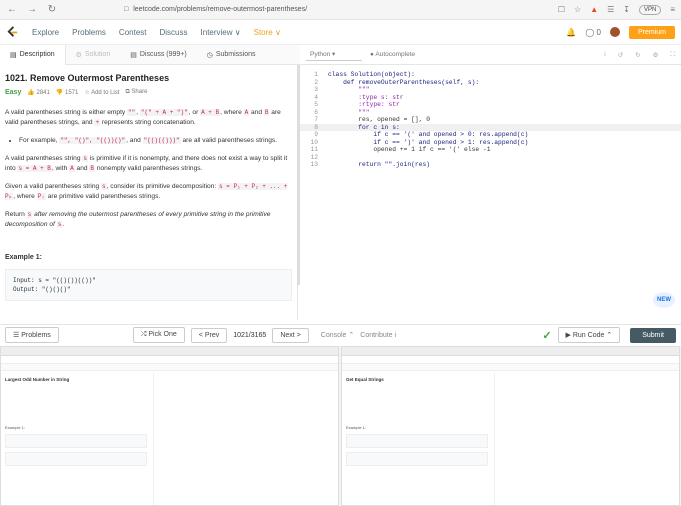  Describe the element at coordinates (620, 55) in the screenshot. I see `undo-icon: ↺` at that location.